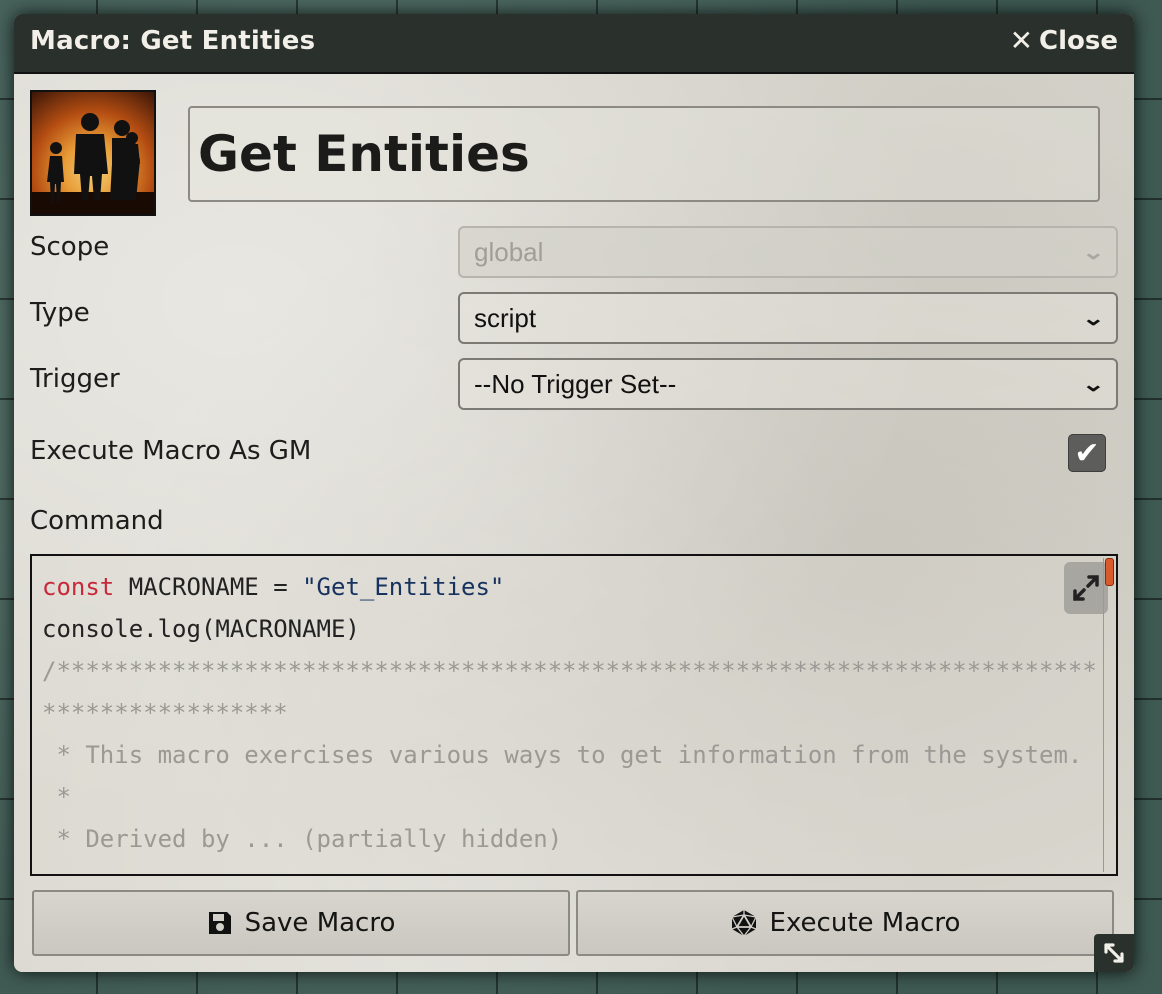 Image resolution: width=1162 pixels, height=994 pixels. I want to click on execute-macro-button: Execute Macro, so click(845, 923).